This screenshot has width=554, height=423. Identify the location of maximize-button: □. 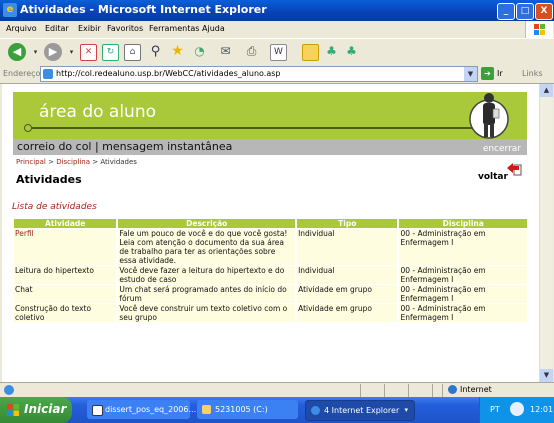
(525, 11).